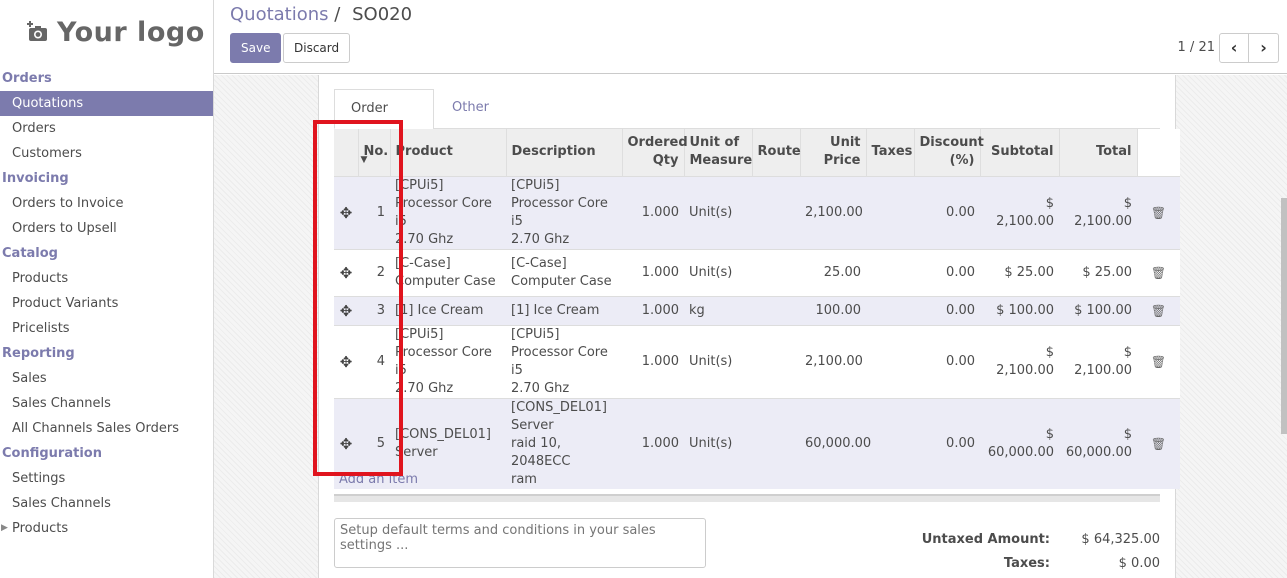  I want to click on header-taxes: Taxes, so click(890, 152).